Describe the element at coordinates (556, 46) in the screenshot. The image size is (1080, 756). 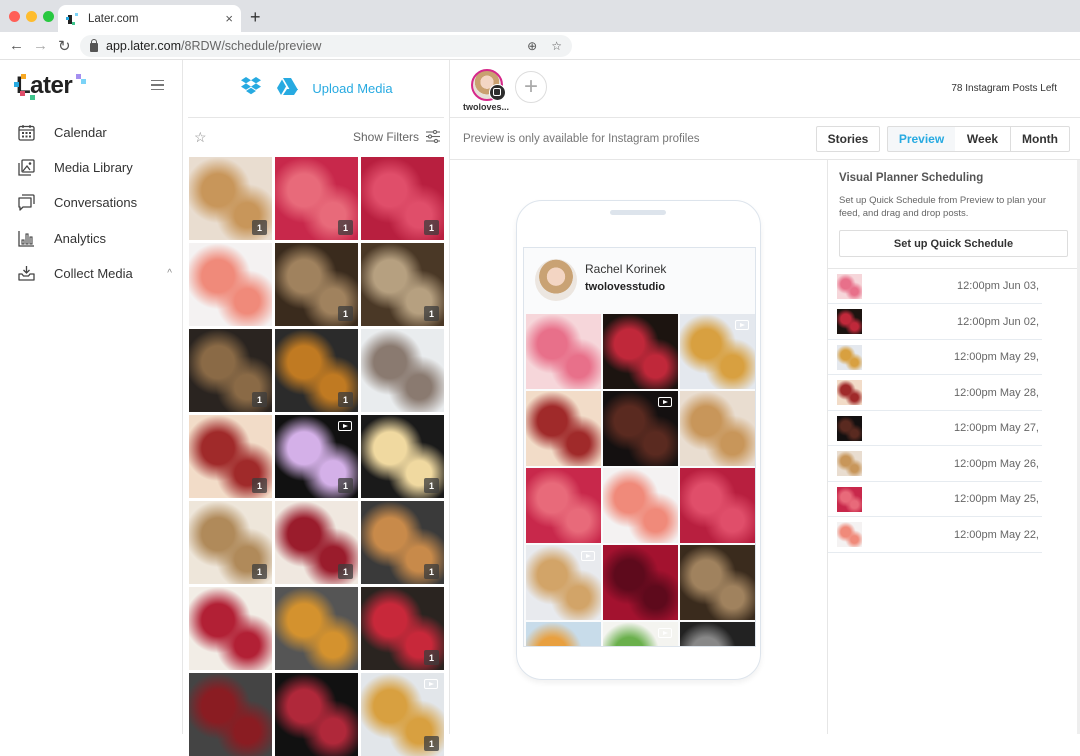
I see `bookmark-star-icon: ☆` at that location.